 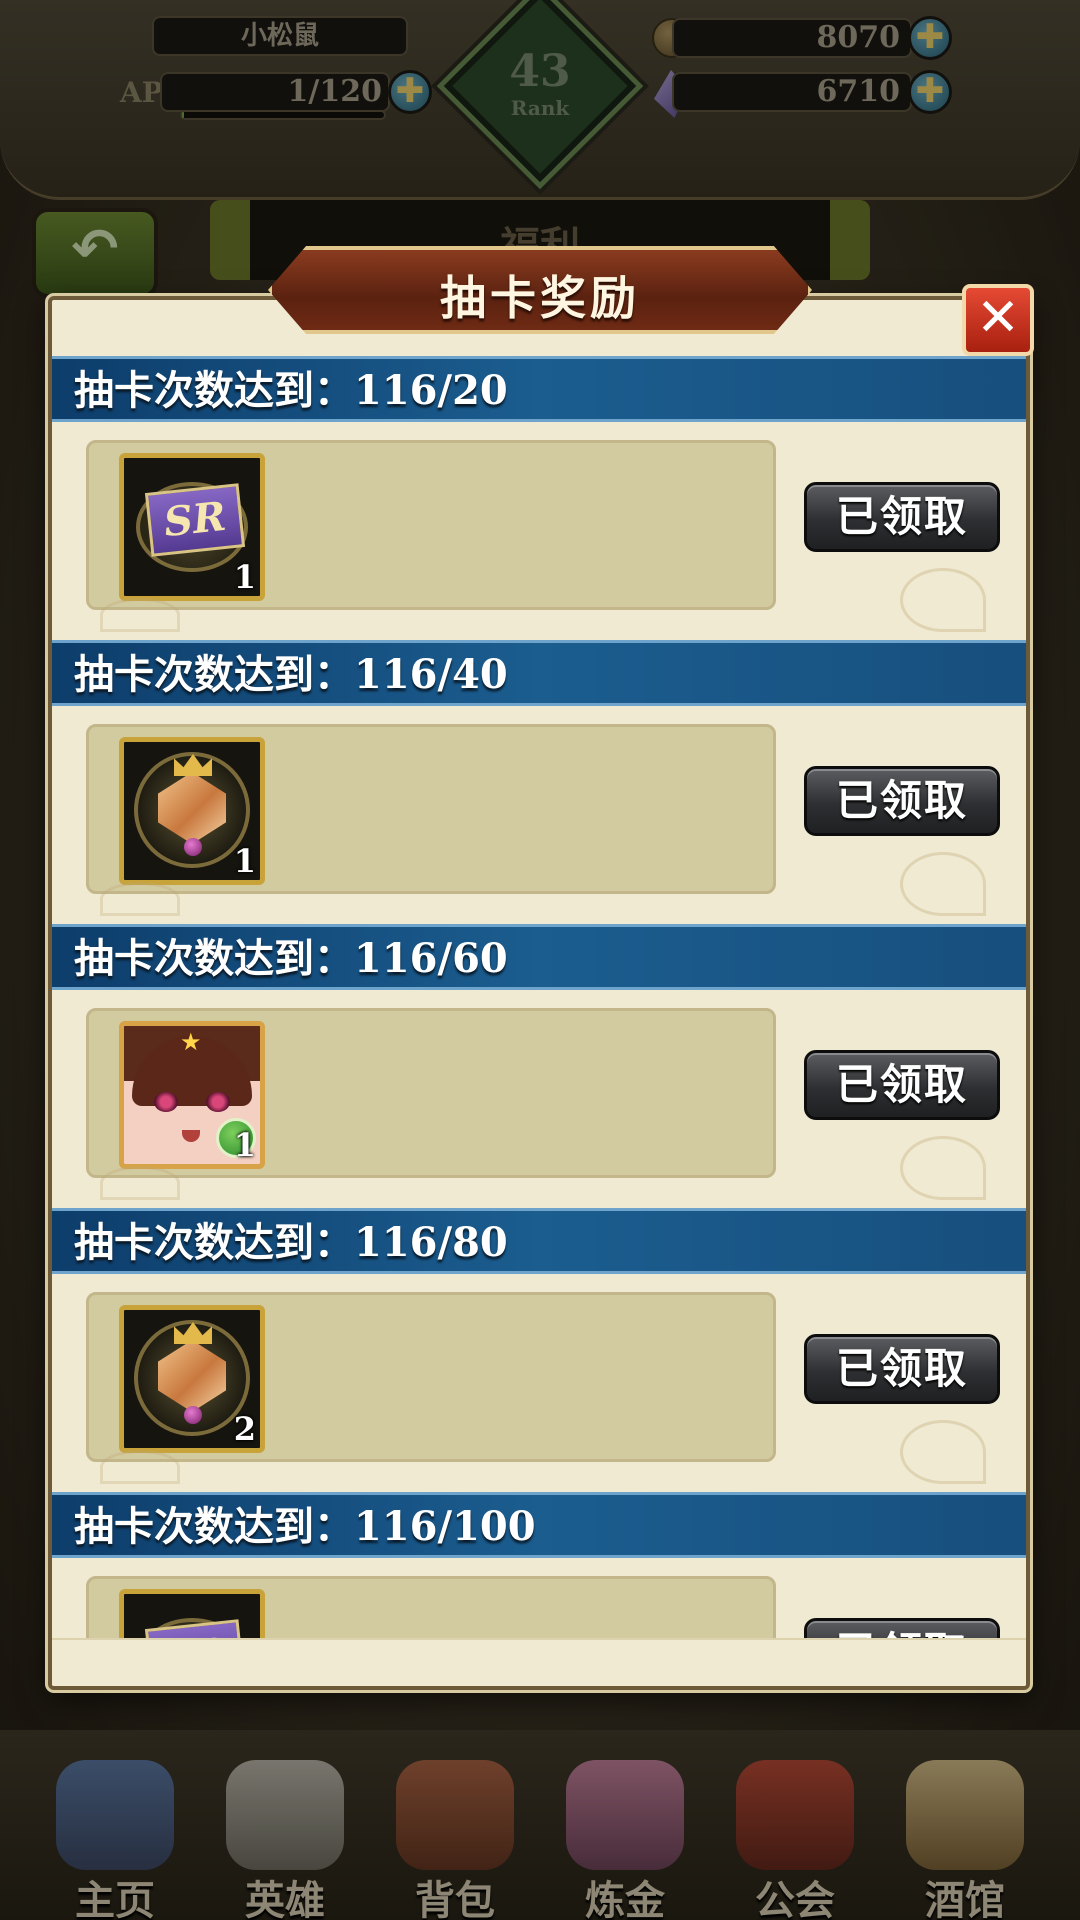 I want to click on crest-icon: 2, so click(x=192, y=1379).